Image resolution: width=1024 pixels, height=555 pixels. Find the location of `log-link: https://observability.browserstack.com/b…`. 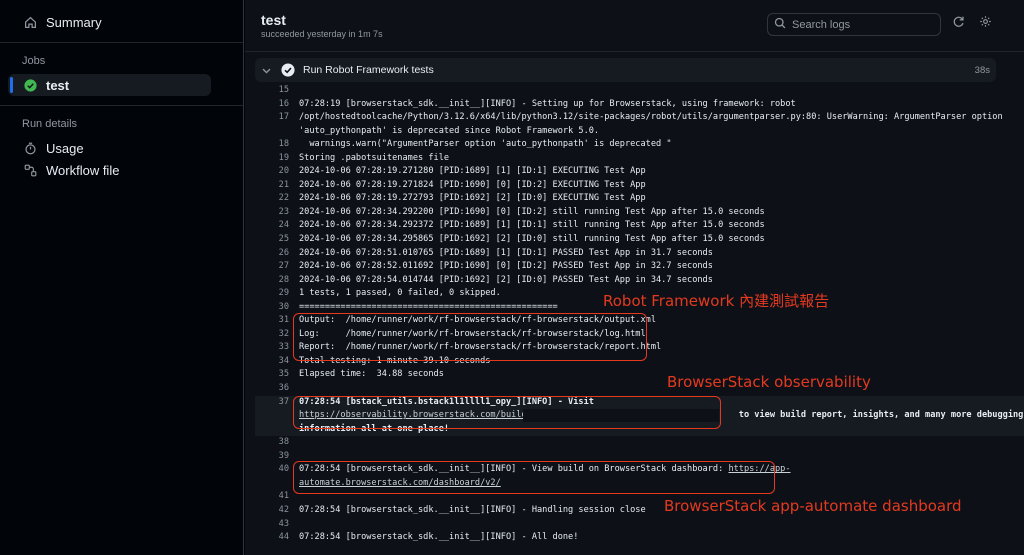

log-link: https://observability.browserstack.com/b… is located at coordinates (418, 415).